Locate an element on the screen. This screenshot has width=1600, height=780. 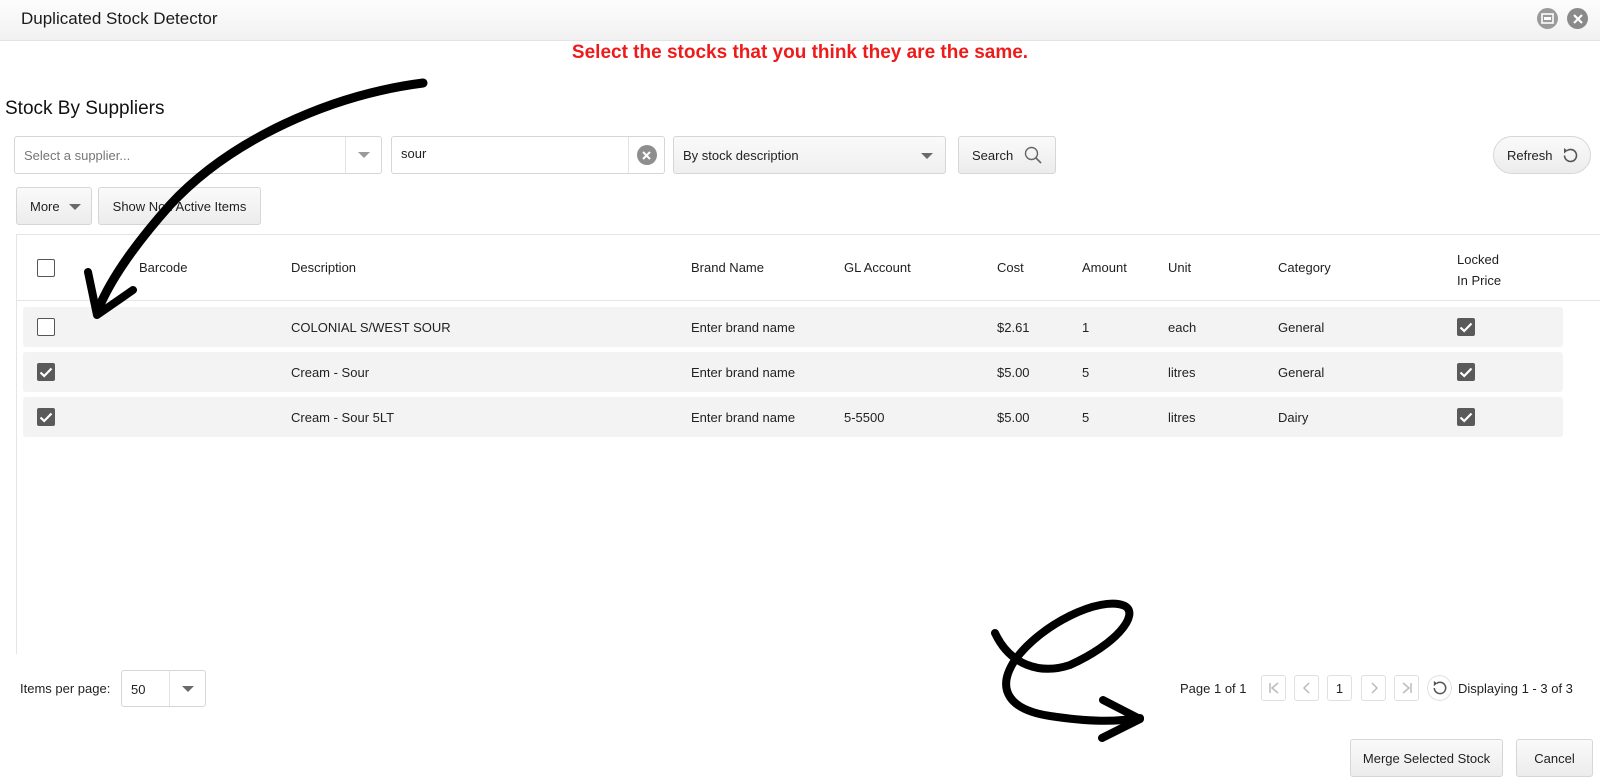
last-page-button is located at coordinates (1406, 688).